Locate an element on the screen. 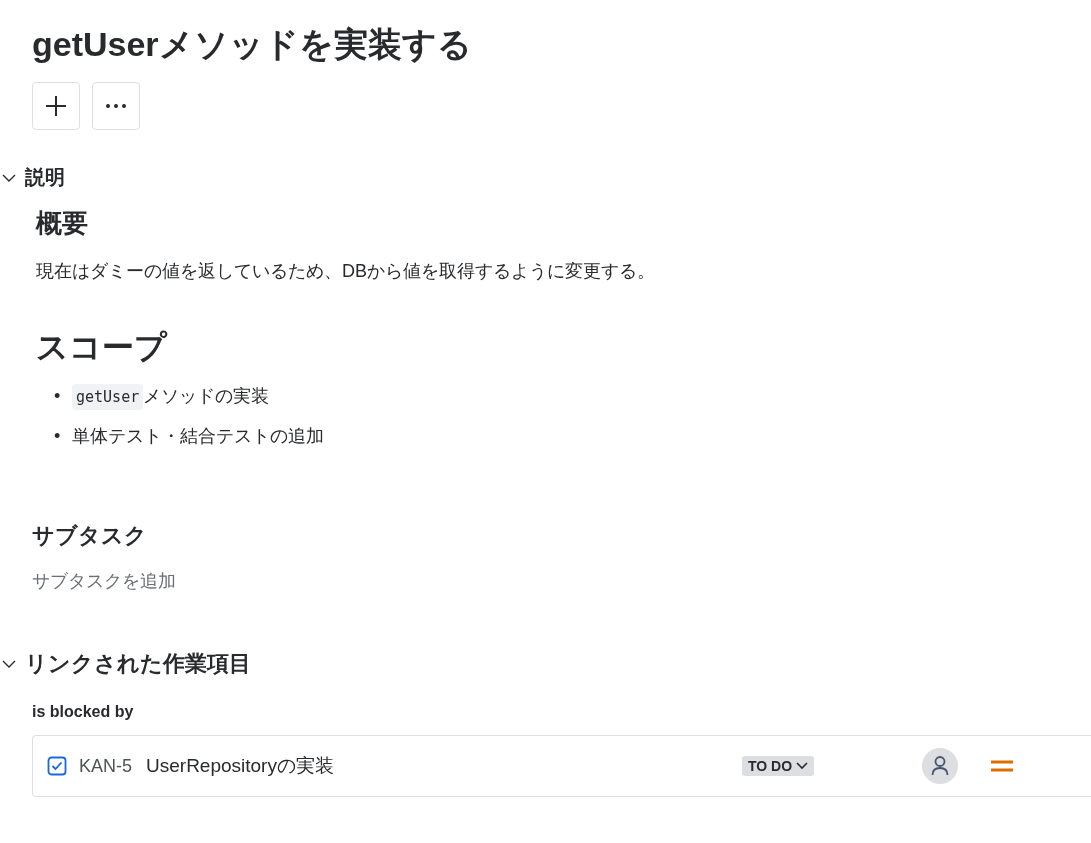 Image resolution: width=1091 pixels, height=843 pixels. paragraph: 現在はダミーの値を返しているため、DBから値を取得するように変更する。 is located at coordinates (346, 271).